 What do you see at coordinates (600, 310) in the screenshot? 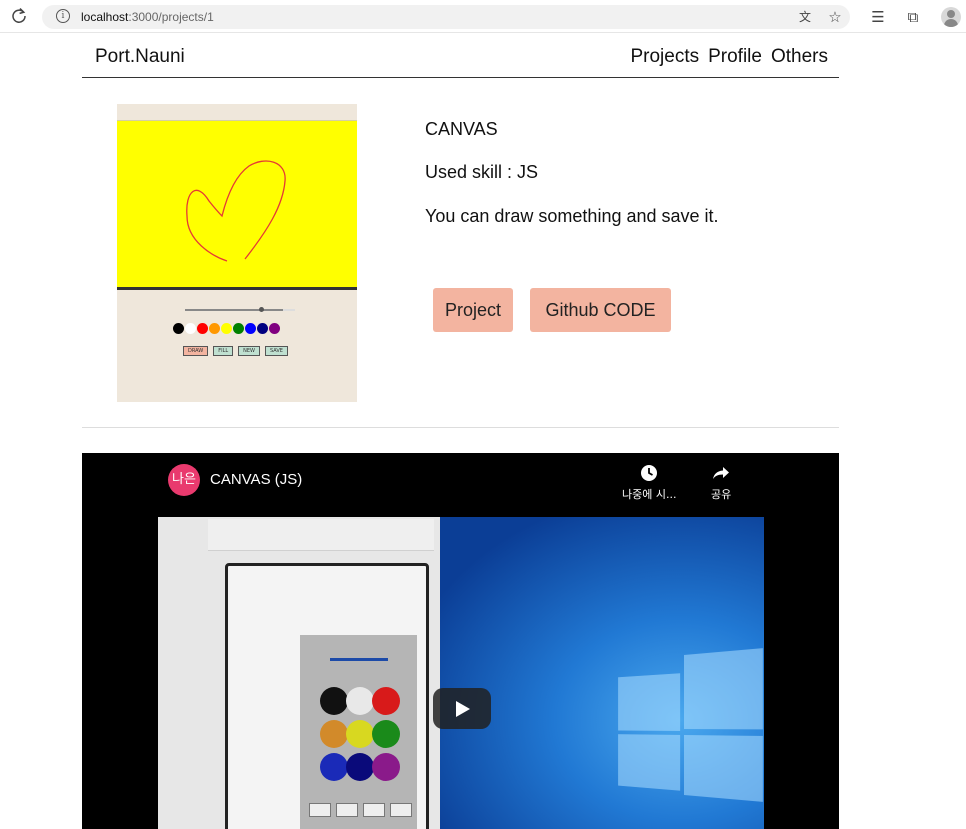
I see `github-code-button: Github CODE` at bounding box center [600, 310].